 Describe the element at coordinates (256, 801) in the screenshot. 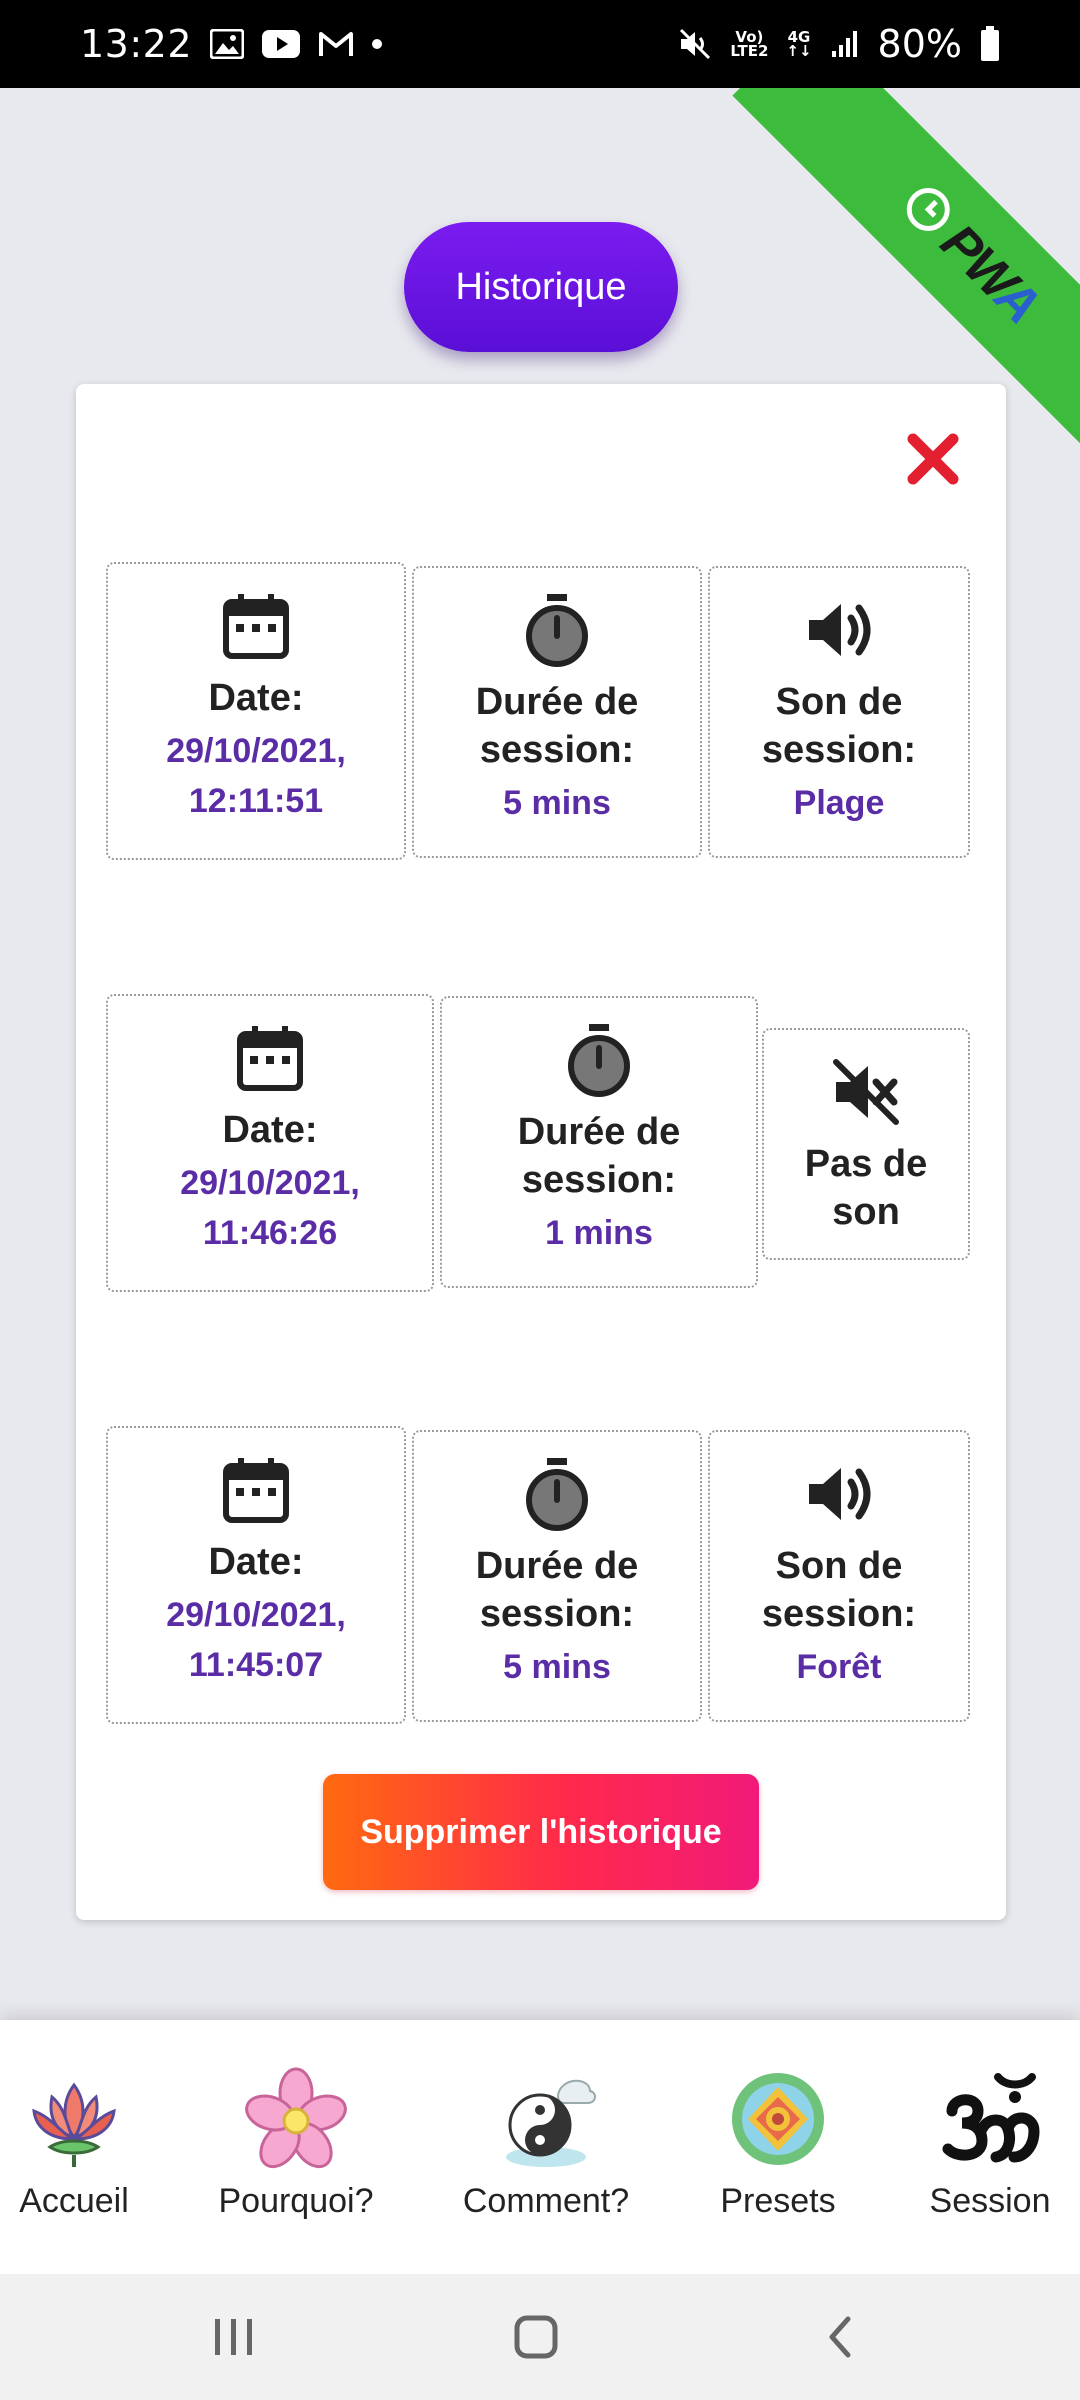

I see `entry-1-time: 12:11:51` at that location.